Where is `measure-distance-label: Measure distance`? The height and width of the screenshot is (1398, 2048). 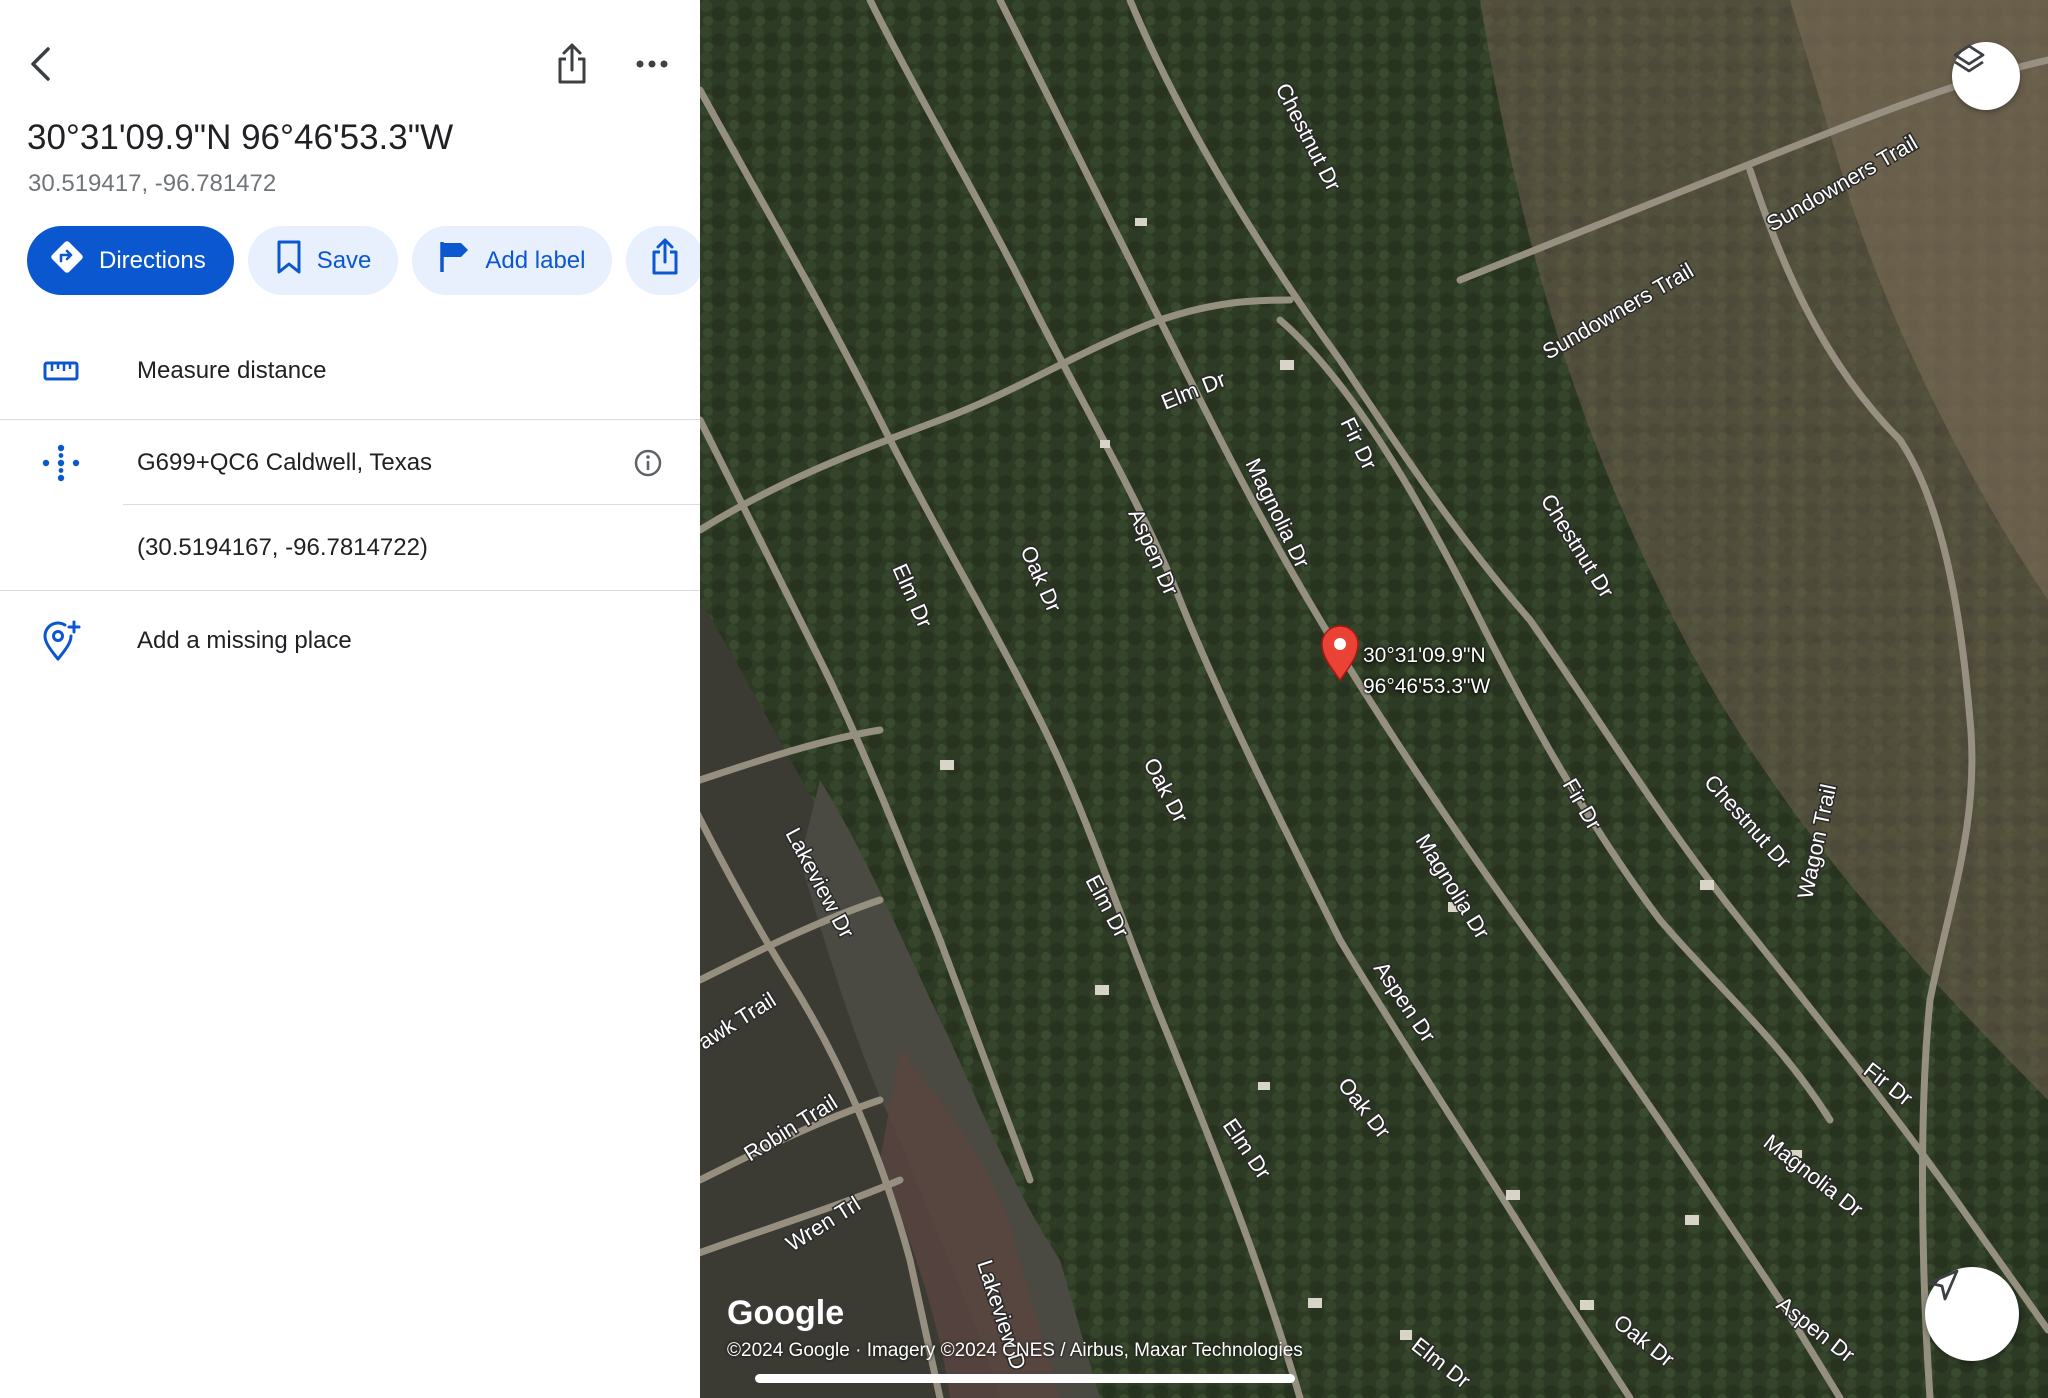
measure-distance-label: Measure distance is located at coordinates (232, 370).